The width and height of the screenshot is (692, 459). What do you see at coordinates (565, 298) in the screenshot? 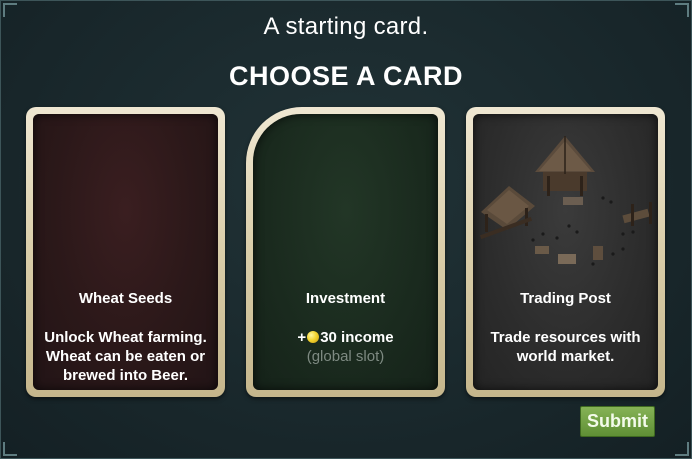
I see `card-name: Trading Post` at bounding box center [565, 298].